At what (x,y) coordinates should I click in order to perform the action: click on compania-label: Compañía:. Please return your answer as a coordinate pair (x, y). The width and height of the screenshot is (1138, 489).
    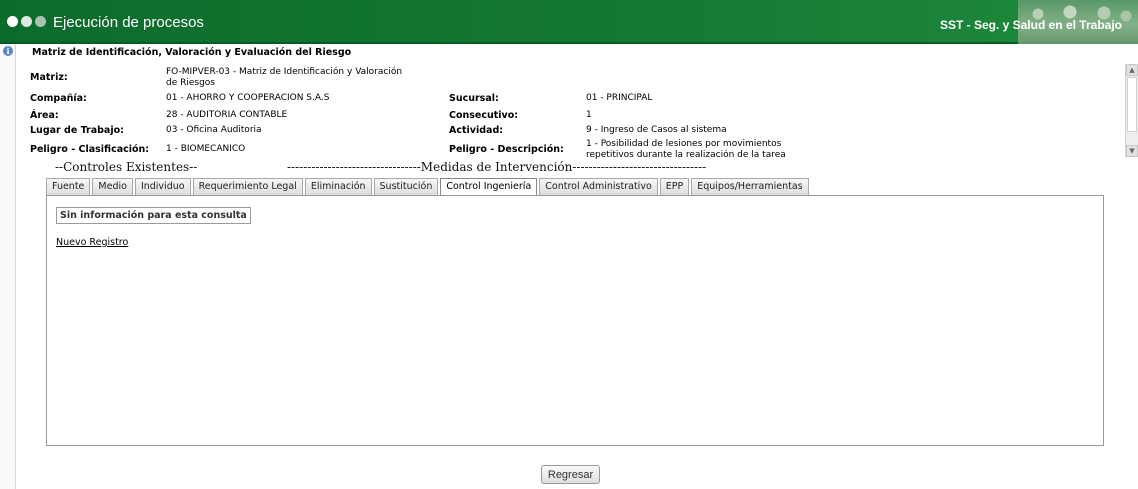
    Looking at the image, I should click on (58, 98).